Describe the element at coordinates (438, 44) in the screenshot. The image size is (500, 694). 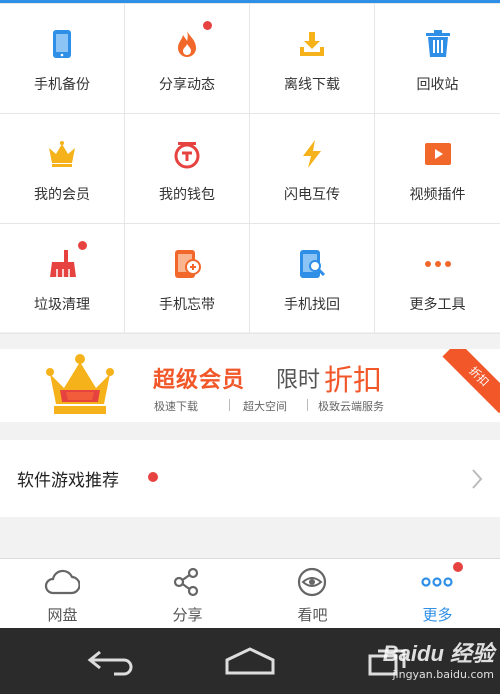
I see `trash-icon` at that location.